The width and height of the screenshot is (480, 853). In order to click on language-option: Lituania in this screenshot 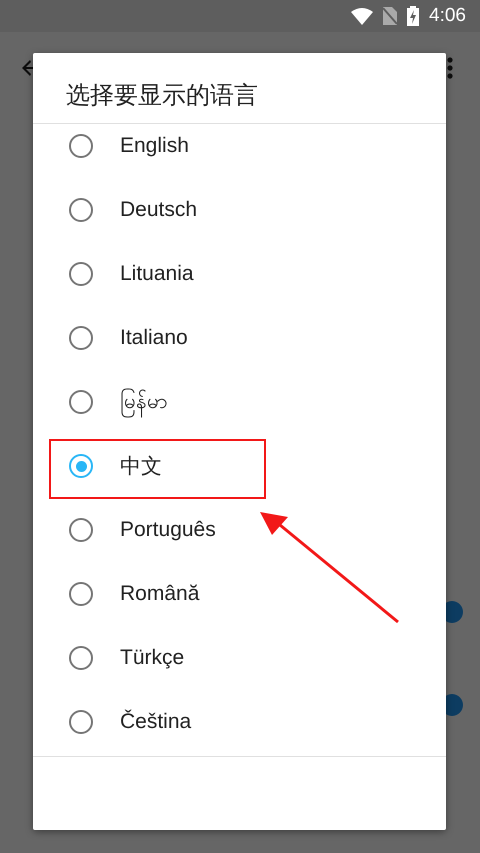, I will do `click(157, 274)`.